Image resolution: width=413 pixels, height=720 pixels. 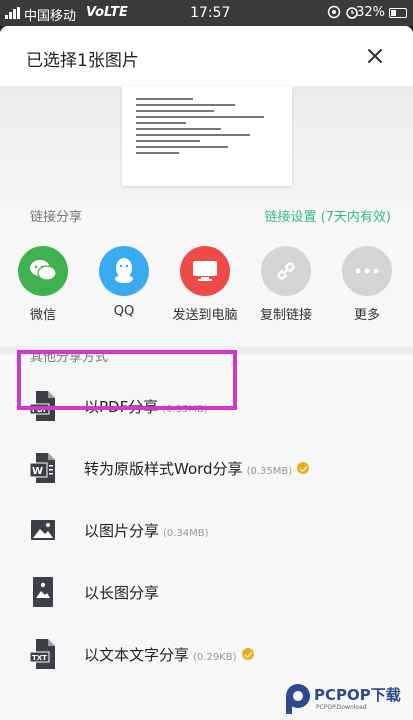 I want to click on status-bar: 中国移动 VoLTE 17:57 32%, so click(x=206, y=13).